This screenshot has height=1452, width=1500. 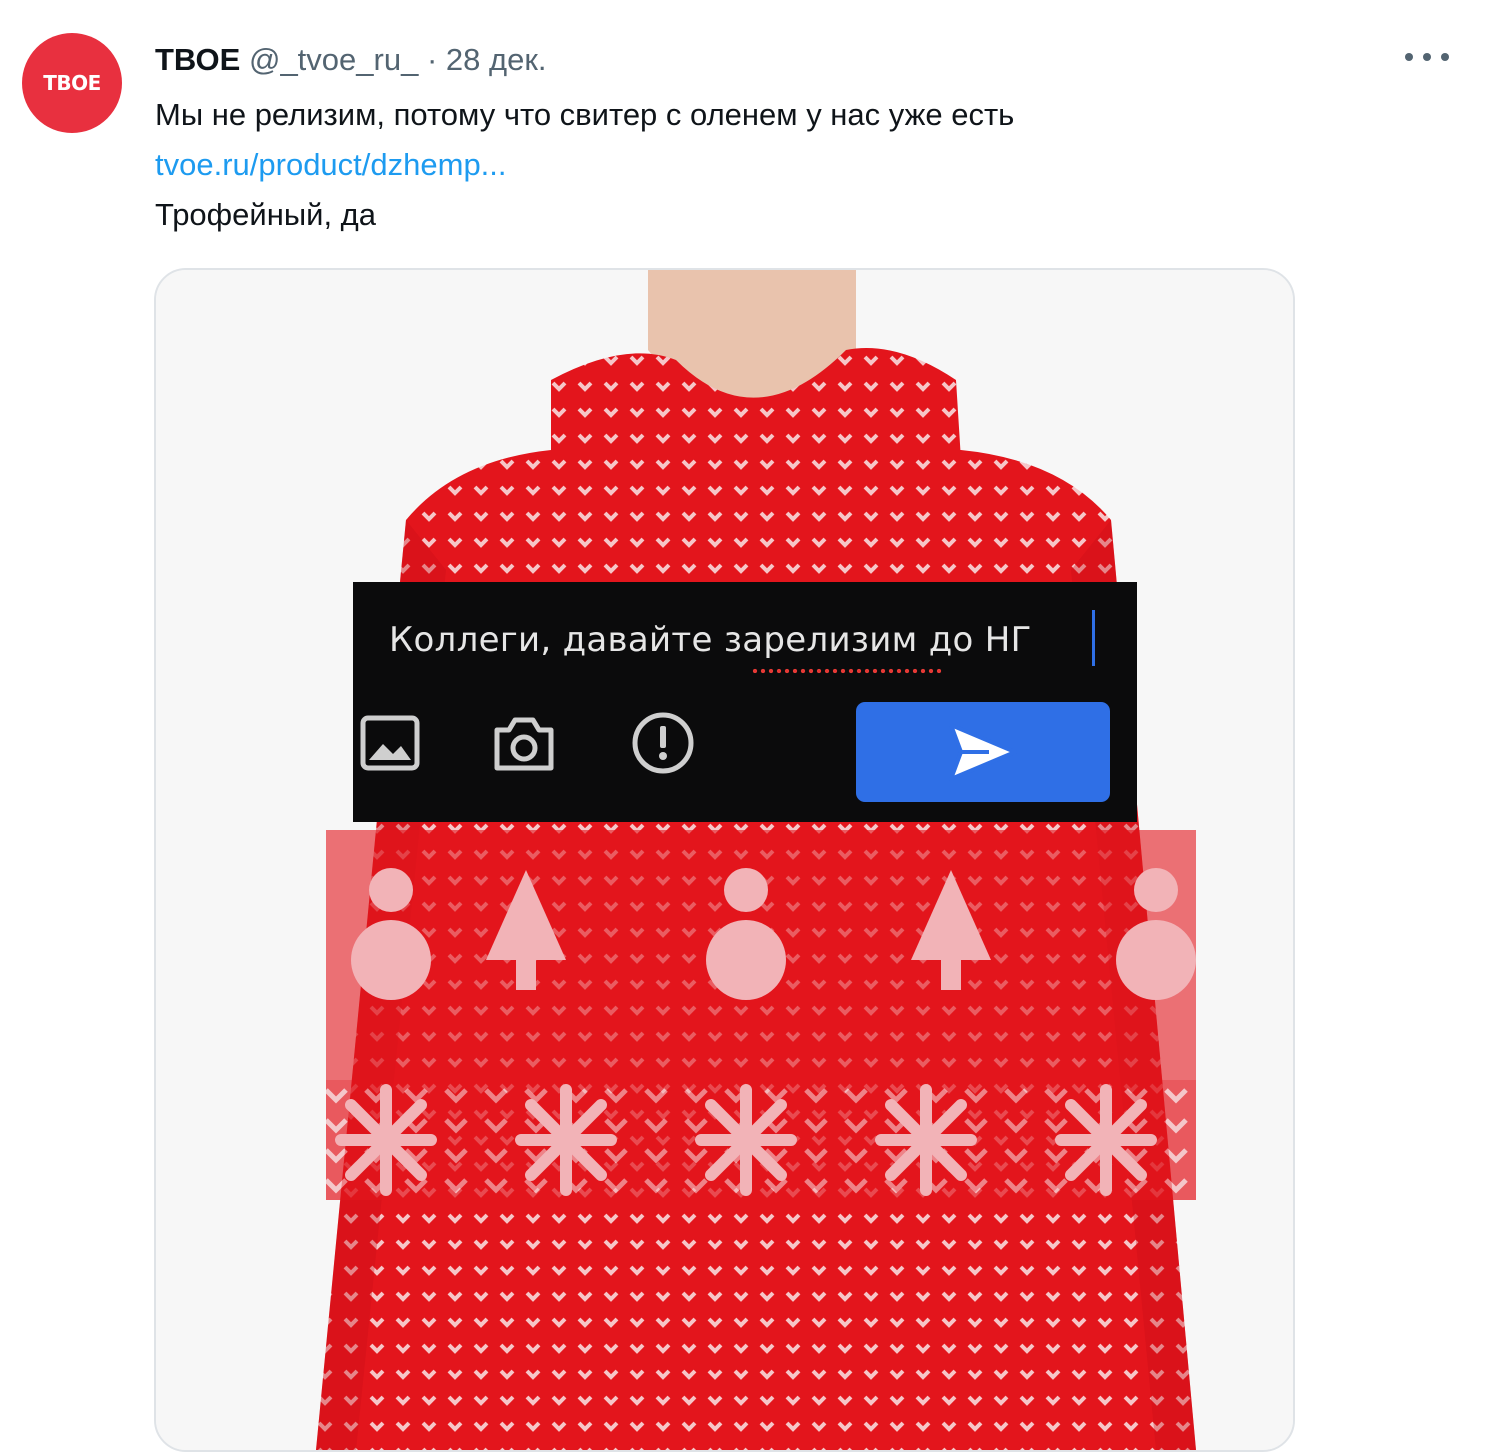 I want to click on tweet-text-line: Трофейный, да, so click(x=266, y=214).